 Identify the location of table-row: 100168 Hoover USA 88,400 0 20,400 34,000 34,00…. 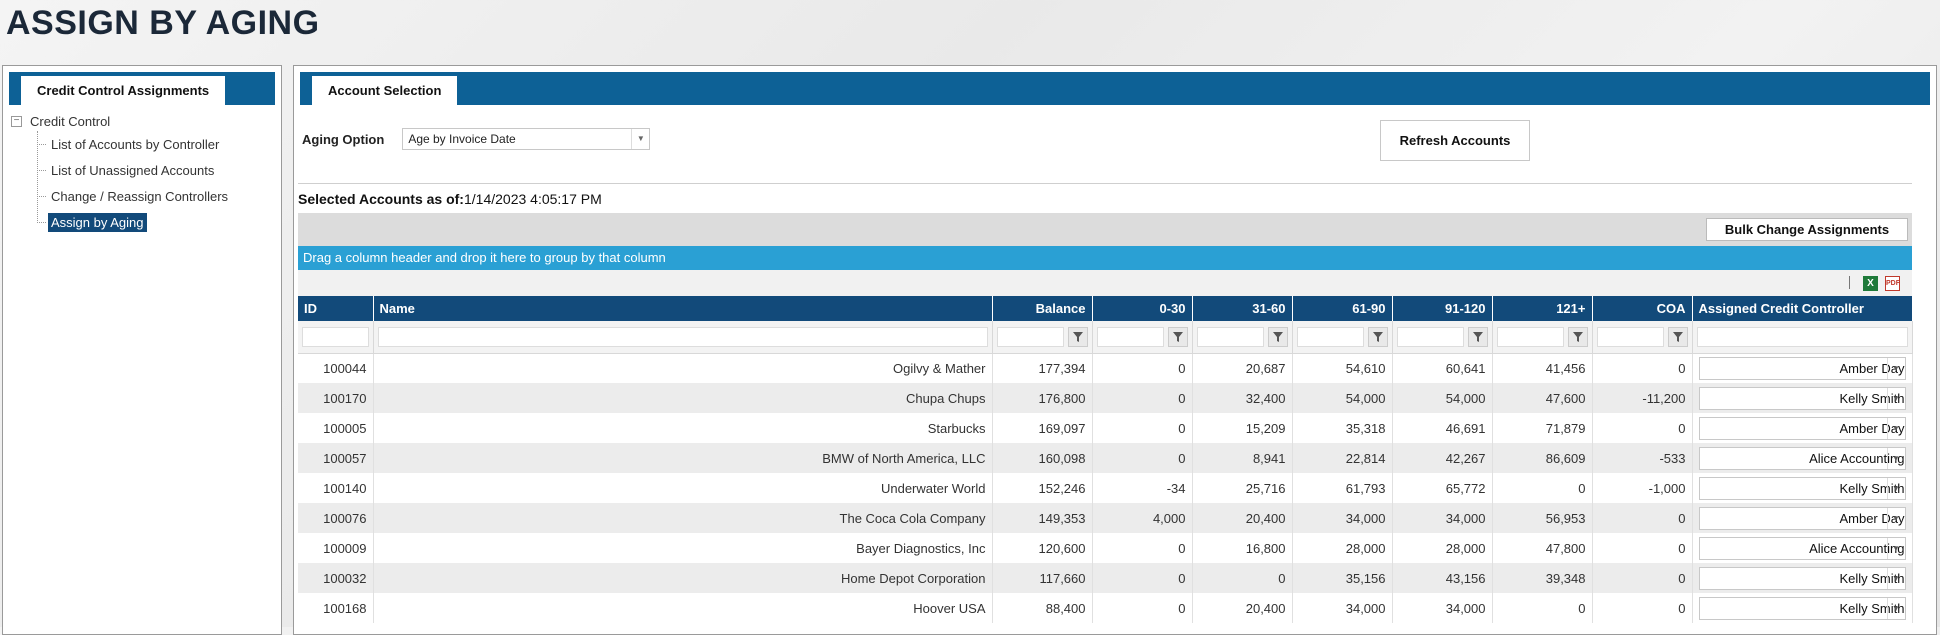
(1105, 608).